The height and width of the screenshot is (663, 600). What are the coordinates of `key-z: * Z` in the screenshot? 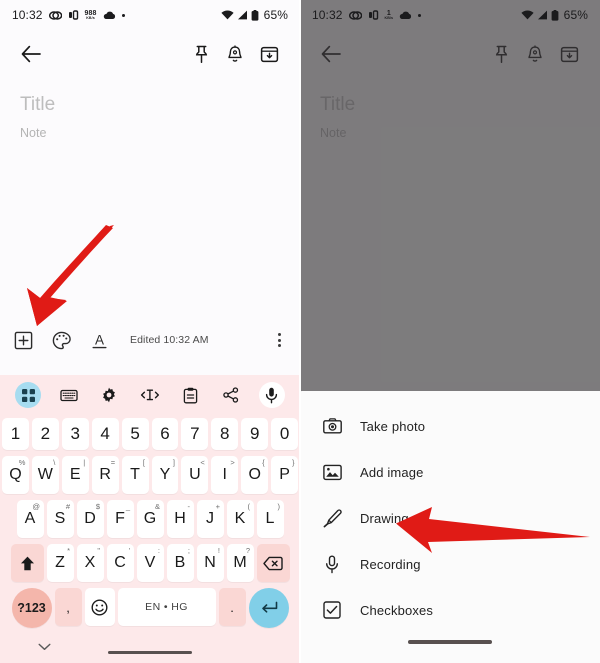 It's located at (60, 563).